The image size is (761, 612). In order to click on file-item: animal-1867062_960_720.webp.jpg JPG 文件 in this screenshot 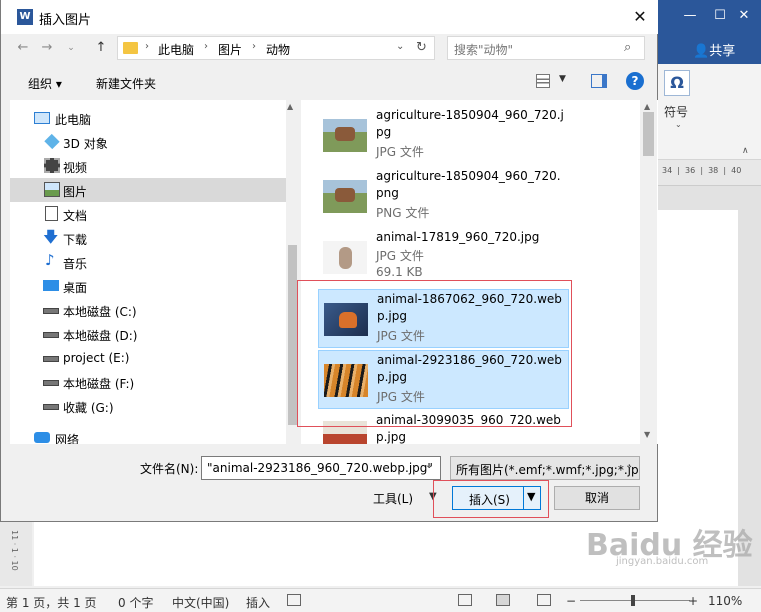, I will do `click(443, 318)`.